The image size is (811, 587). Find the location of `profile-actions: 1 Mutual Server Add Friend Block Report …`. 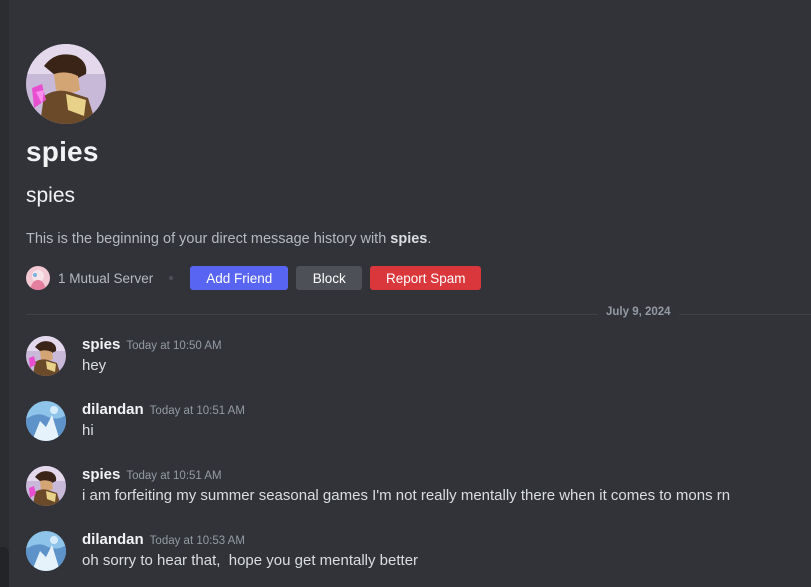

profile-actions: 1 Mutual Server Add Friend Block Report … is located at coordinates (254, 278).